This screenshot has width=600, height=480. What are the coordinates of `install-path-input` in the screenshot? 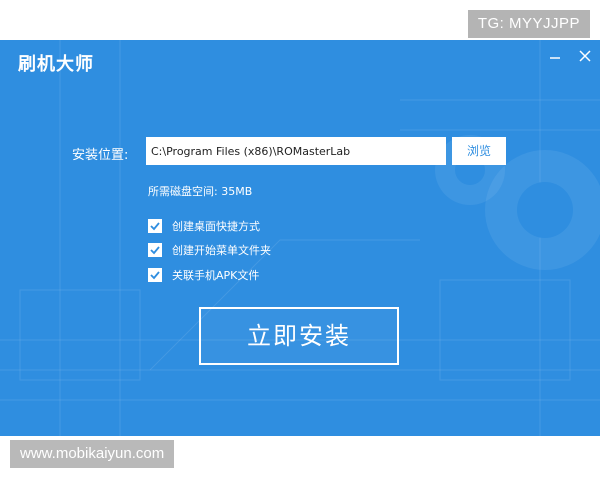 It's located at (296, 151).